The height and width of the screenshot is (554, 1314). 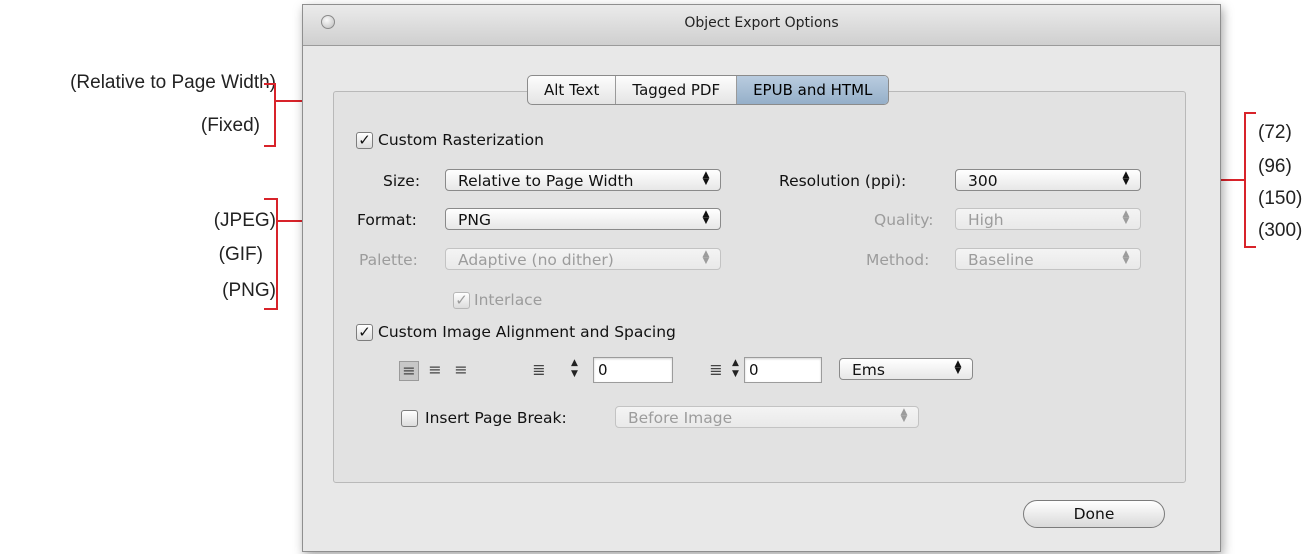 What do you see at coordinates (735, 370) in the screenshot?
I see `space-after-stepper: ▲ ▼` at bounding box center [735, 370].